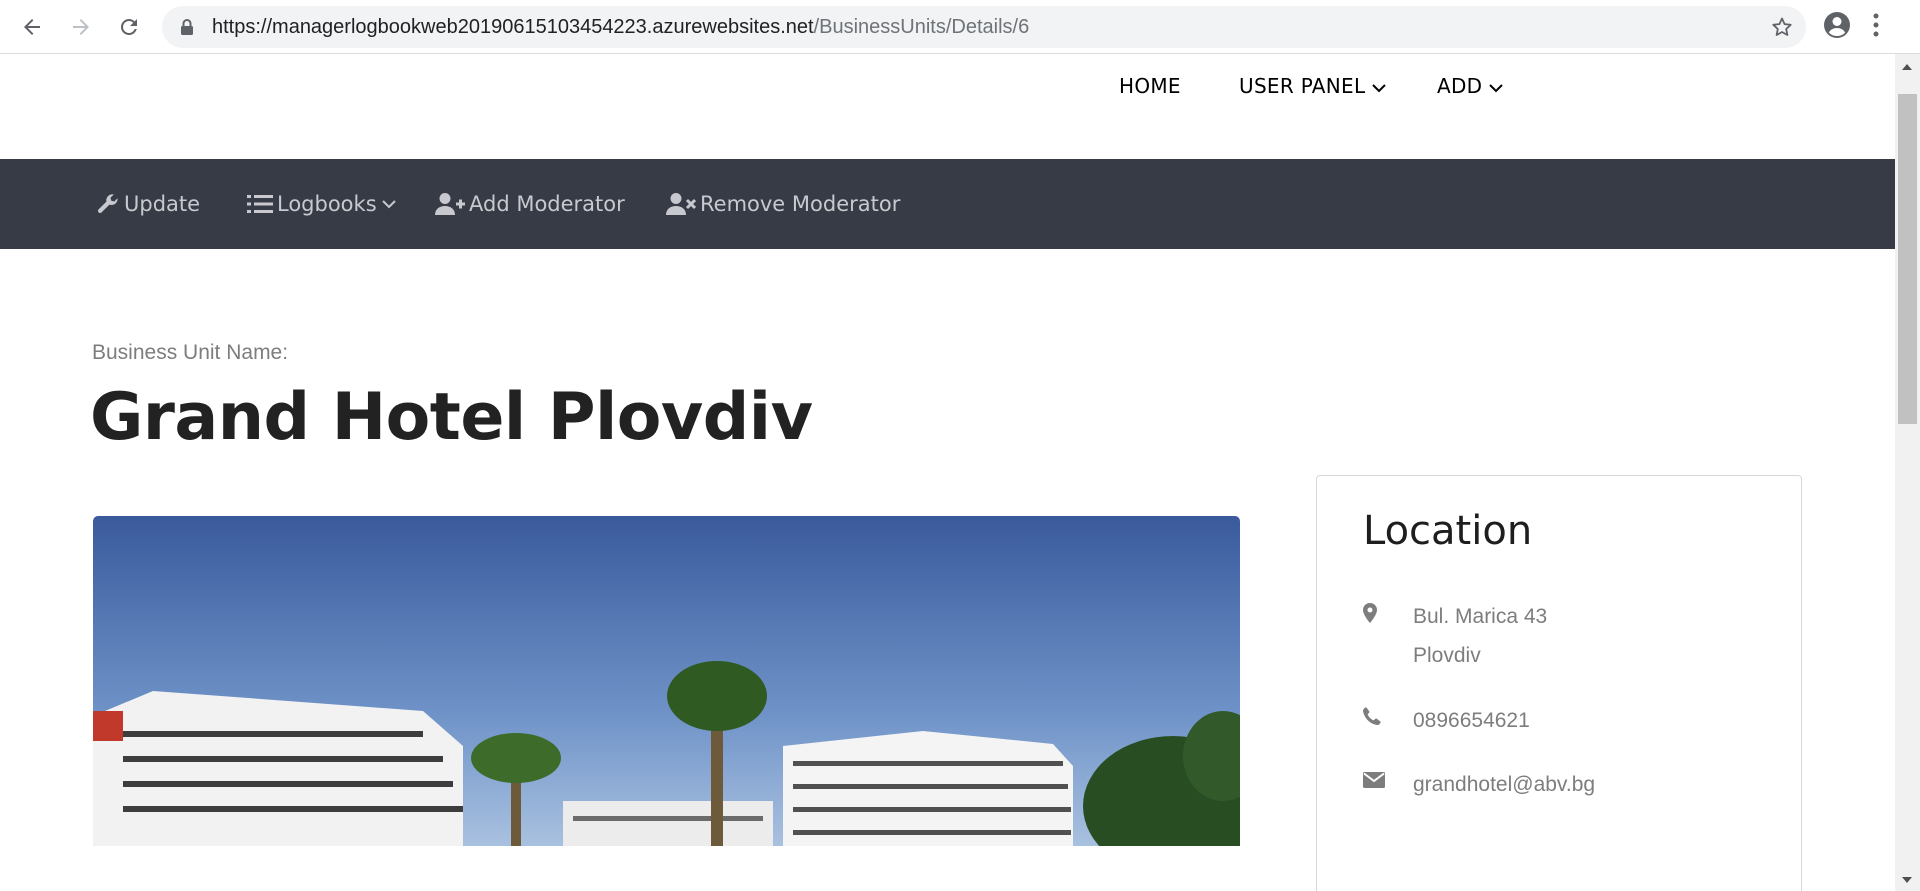 Image resolution: width=1920 pixels, height=891 pixels. Describe the element at coordinates (1448, 531) in the screenshot. I see `location-heading: Location` at that location.